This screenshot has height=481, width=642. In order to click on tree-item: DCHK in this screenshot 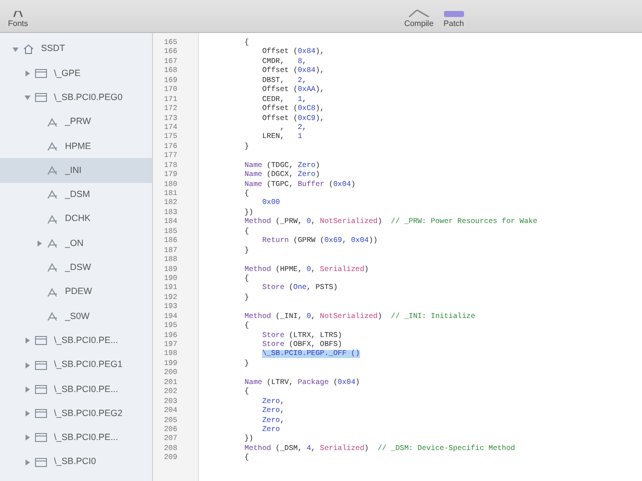, I will do `click(76, 219)`.